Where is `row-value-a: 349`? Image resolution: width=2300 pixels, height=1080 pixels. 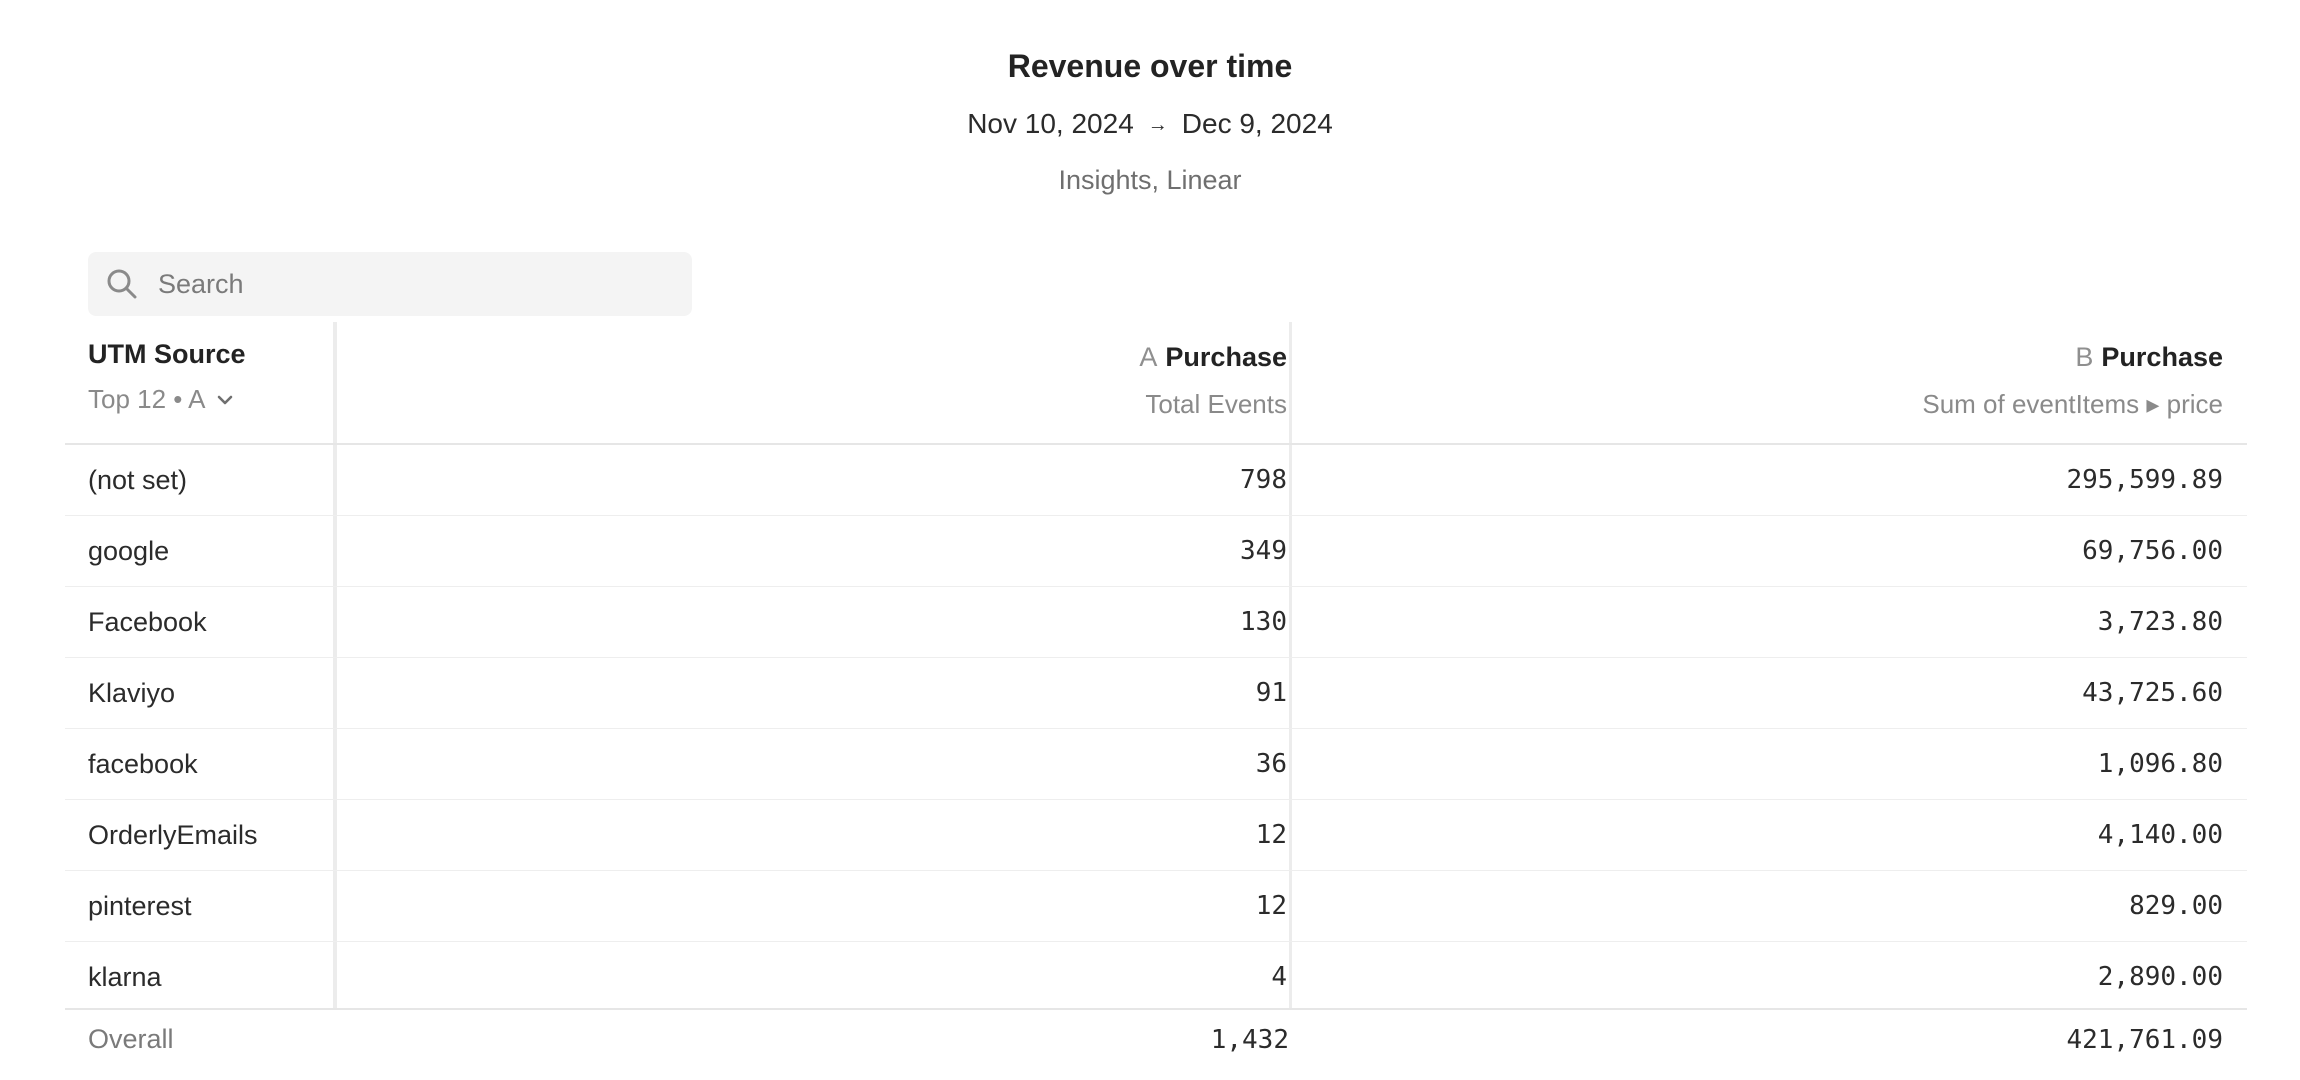 row-value-a: 349 is located at coordinates (1263, 551).